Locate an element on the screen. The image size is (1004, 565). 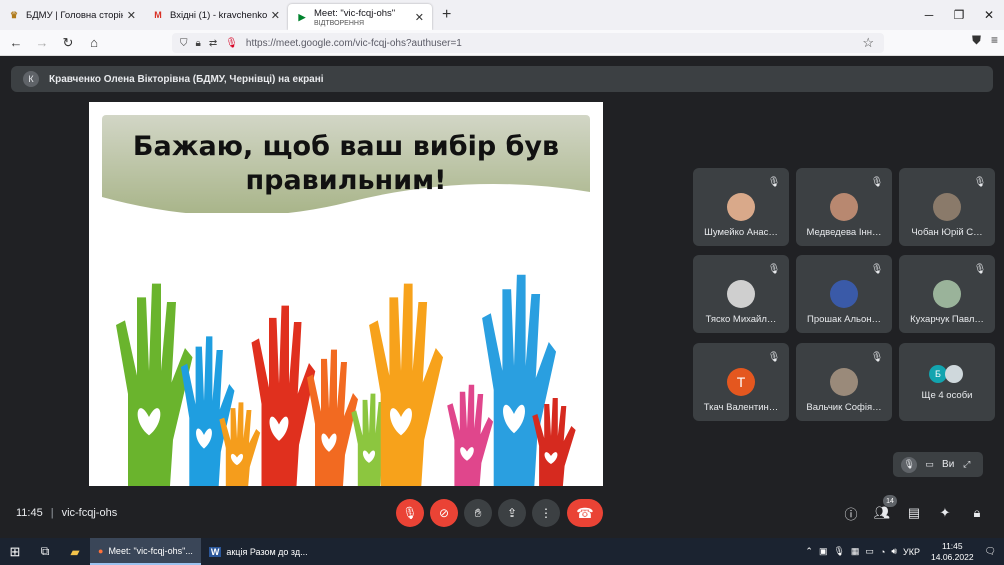
tab-meet: ▶ Meet: "vic-fcqj-ohs" ВІДТВОРЕННЯ ✕ is located at coordinates (360, 17).